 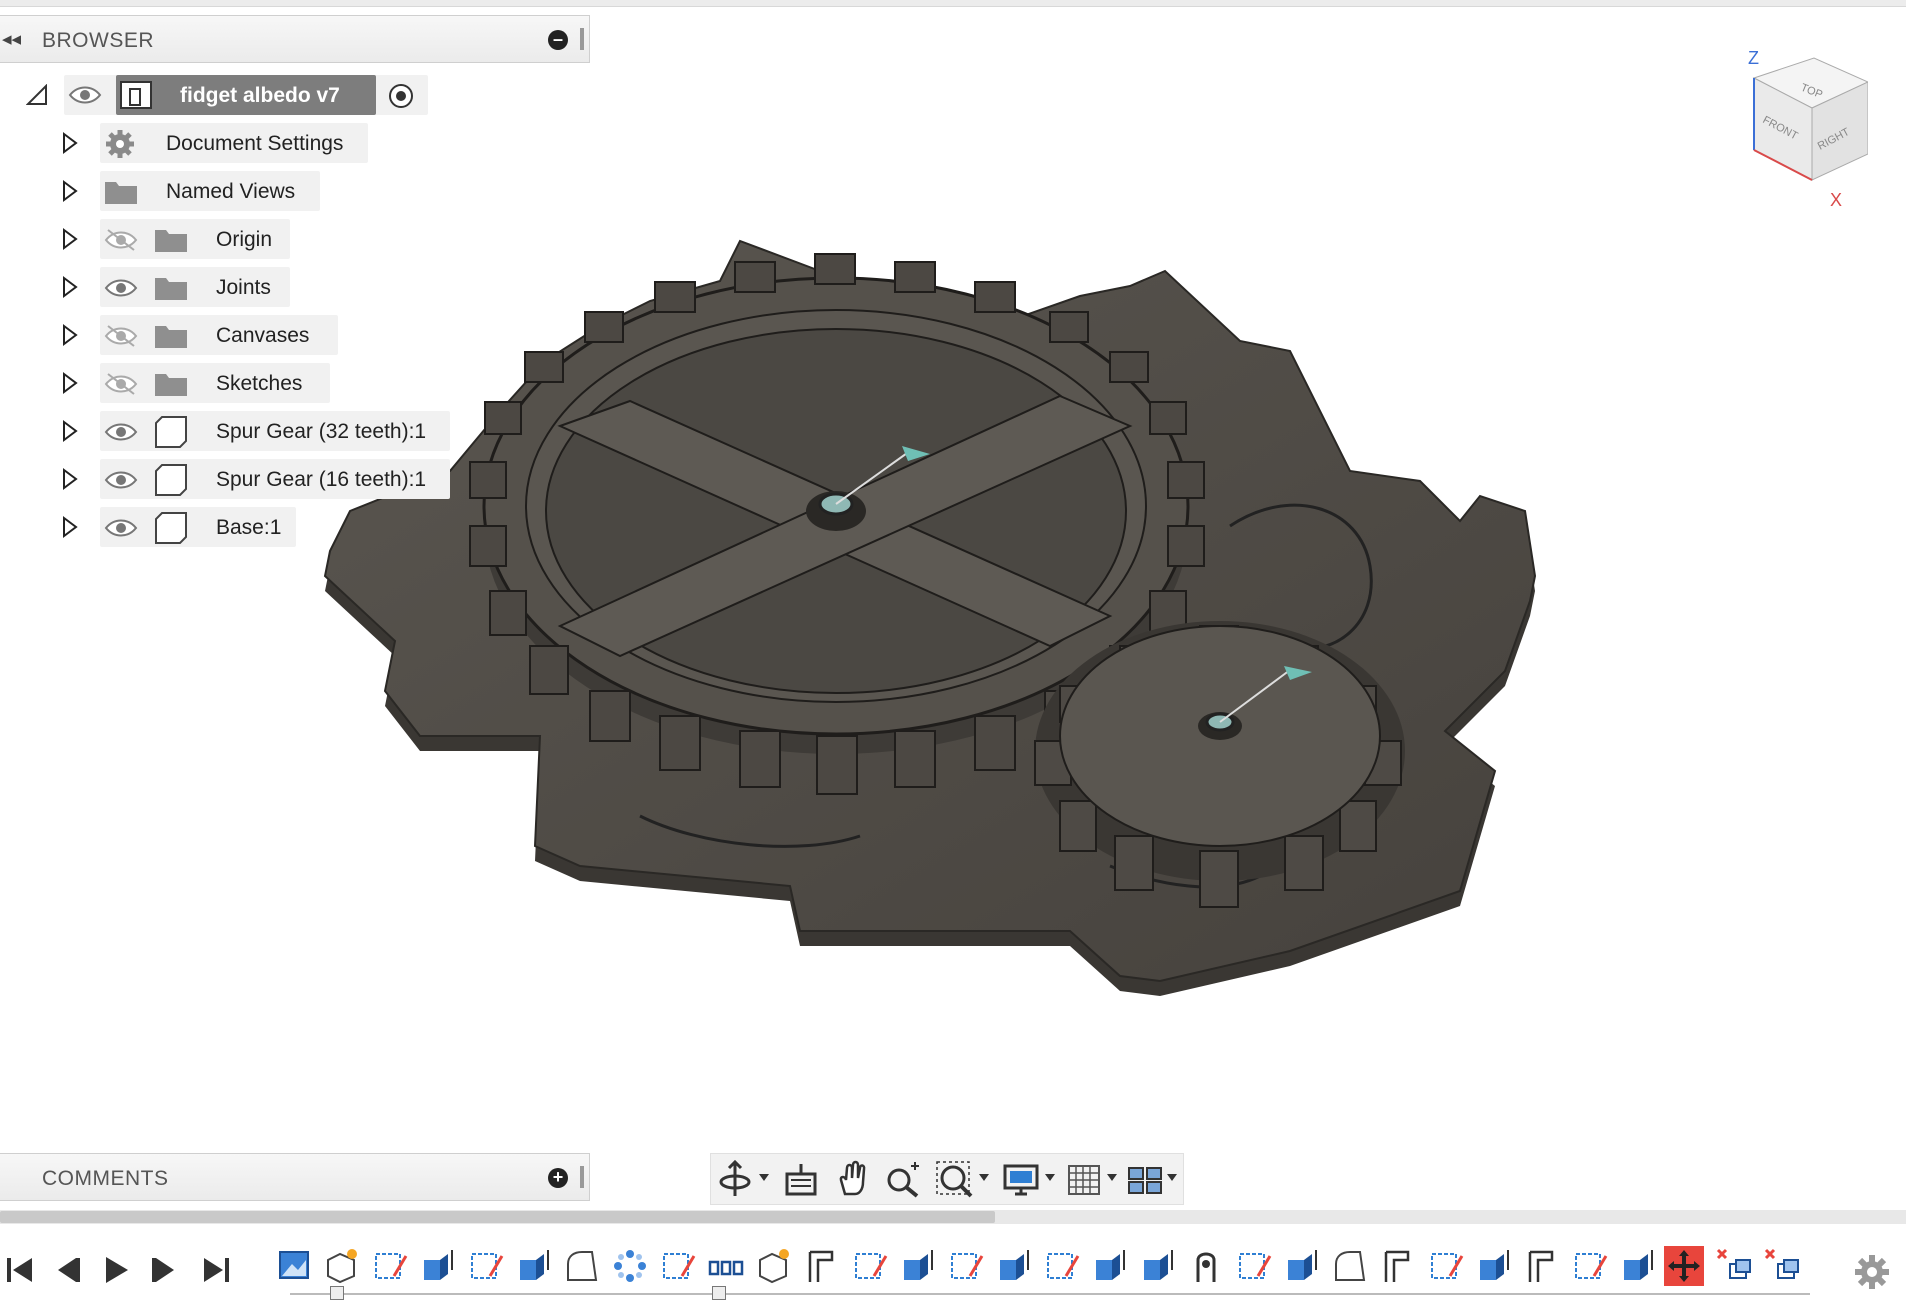 What do you see at coordinates (11, 39) in the screenshot?
I see `collapse-panel-icon: ◂◂` at bounding box center [11, 39].